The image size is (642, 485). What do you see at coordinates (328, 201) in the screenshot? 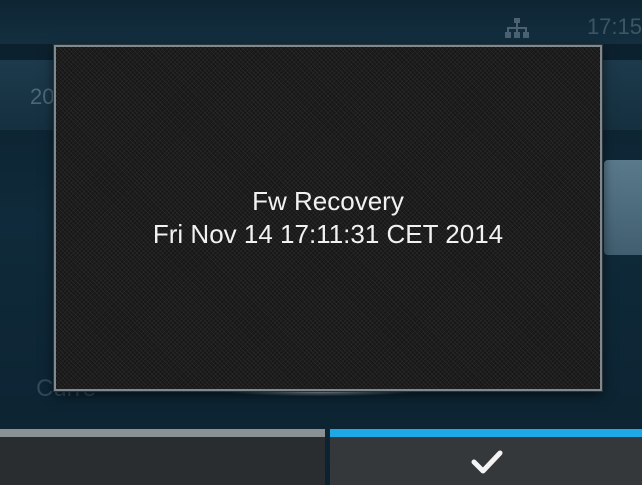
I see `dialog-title: Fw Recovery` at bounding box center [328, 201].